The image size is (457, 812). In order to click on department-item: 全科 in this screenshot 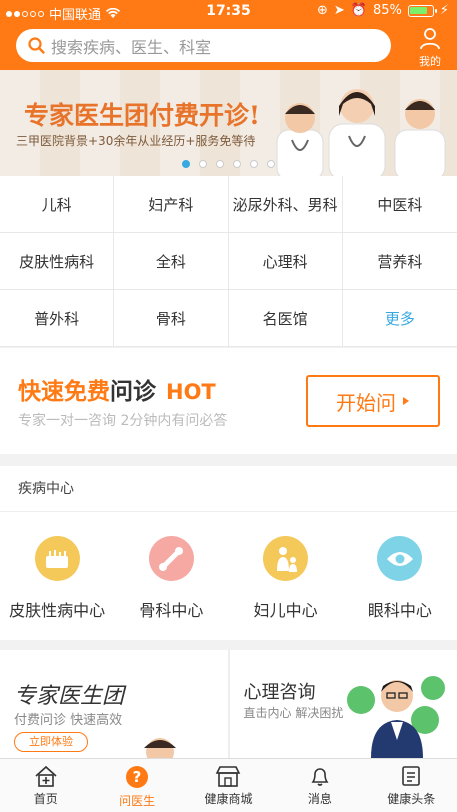, I will do `click(171, 261)`.